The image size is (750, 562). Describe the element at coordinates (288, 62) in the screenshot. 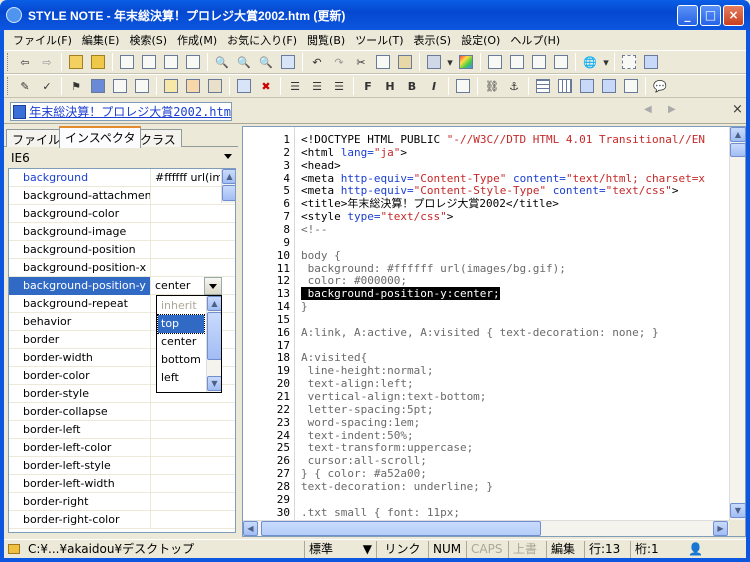

I see `replace-icon` at that location.